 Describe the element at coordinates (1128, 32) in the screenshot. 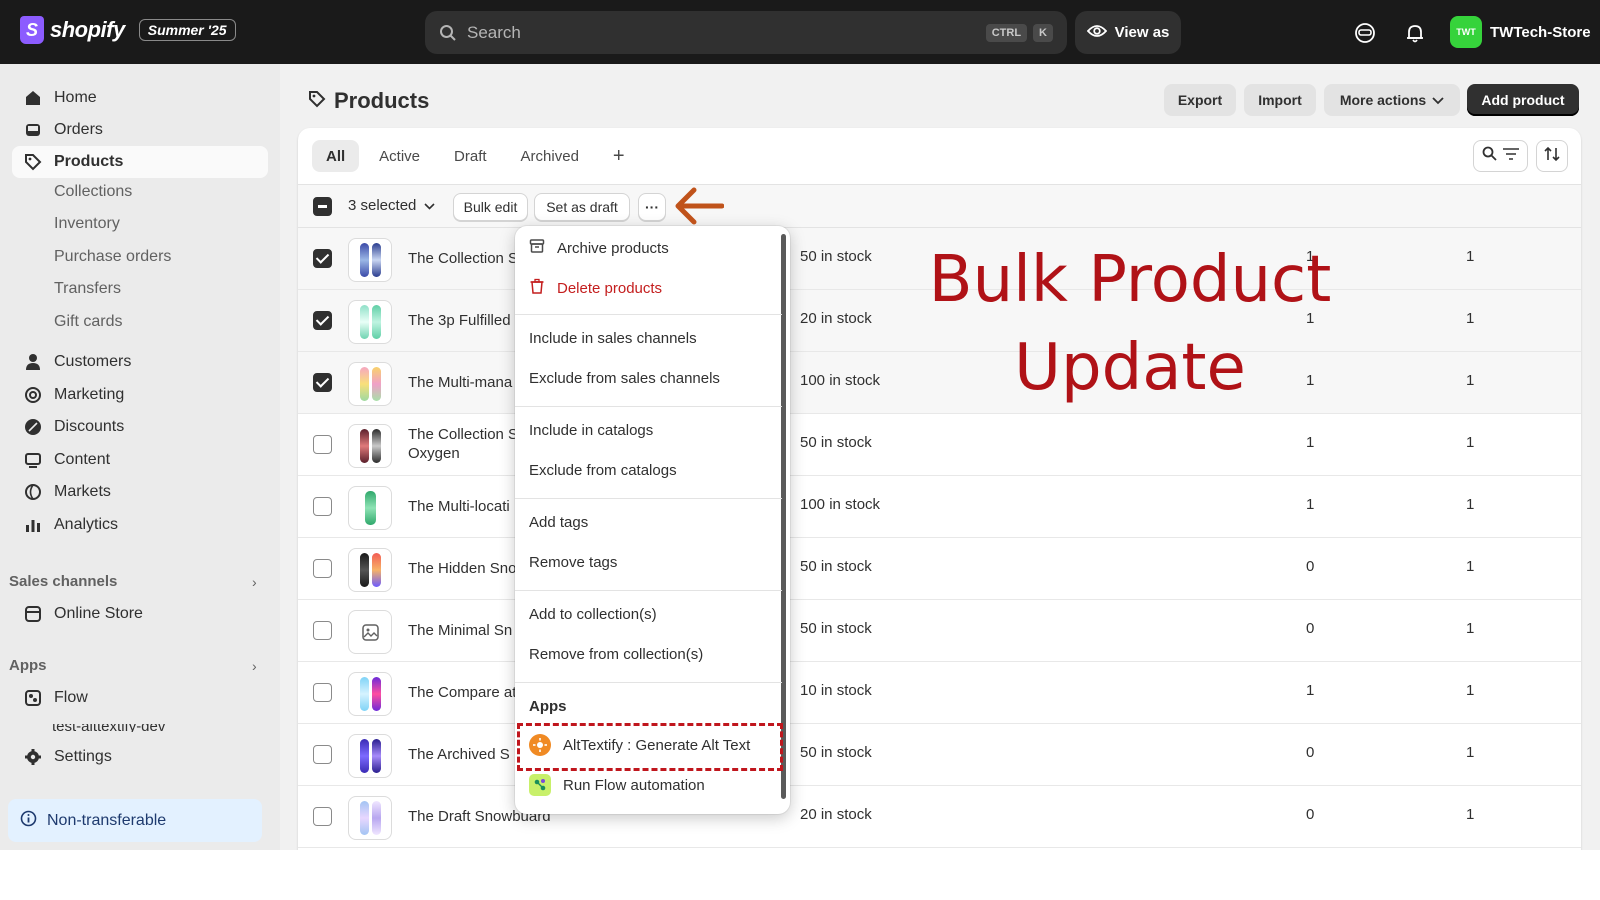

I see `view-as-button: View as` at that location.